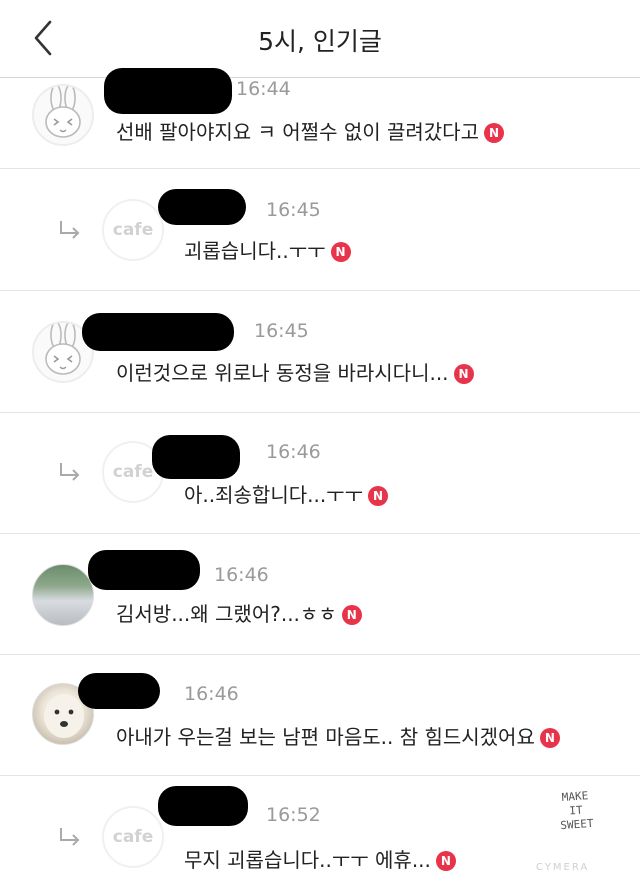 The image size is (640, 896). I want to click on comment-time: 16:44, so click(263, 89).